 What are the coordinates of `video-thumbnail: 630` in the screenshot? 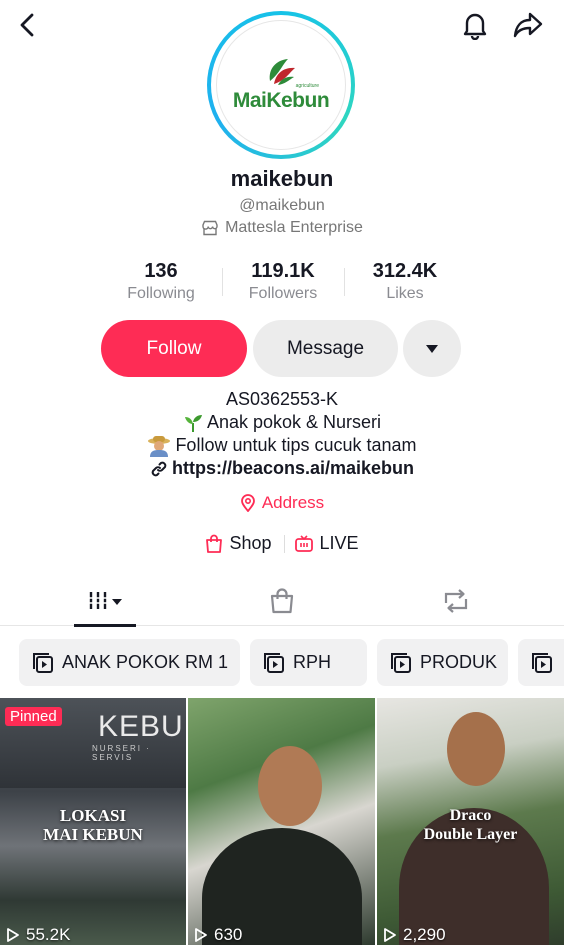 It's located at (281, 821).